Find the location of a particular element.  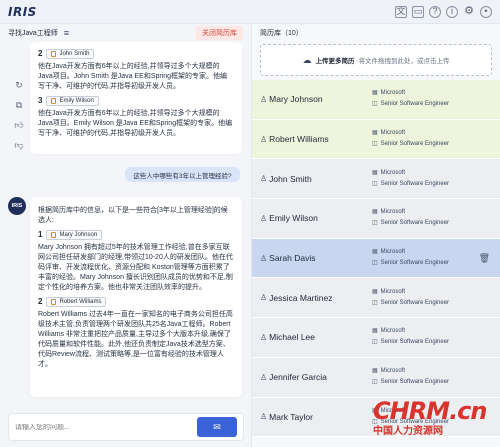

close-library-button: 关闭简历库 is located at coordinates (219, 33).